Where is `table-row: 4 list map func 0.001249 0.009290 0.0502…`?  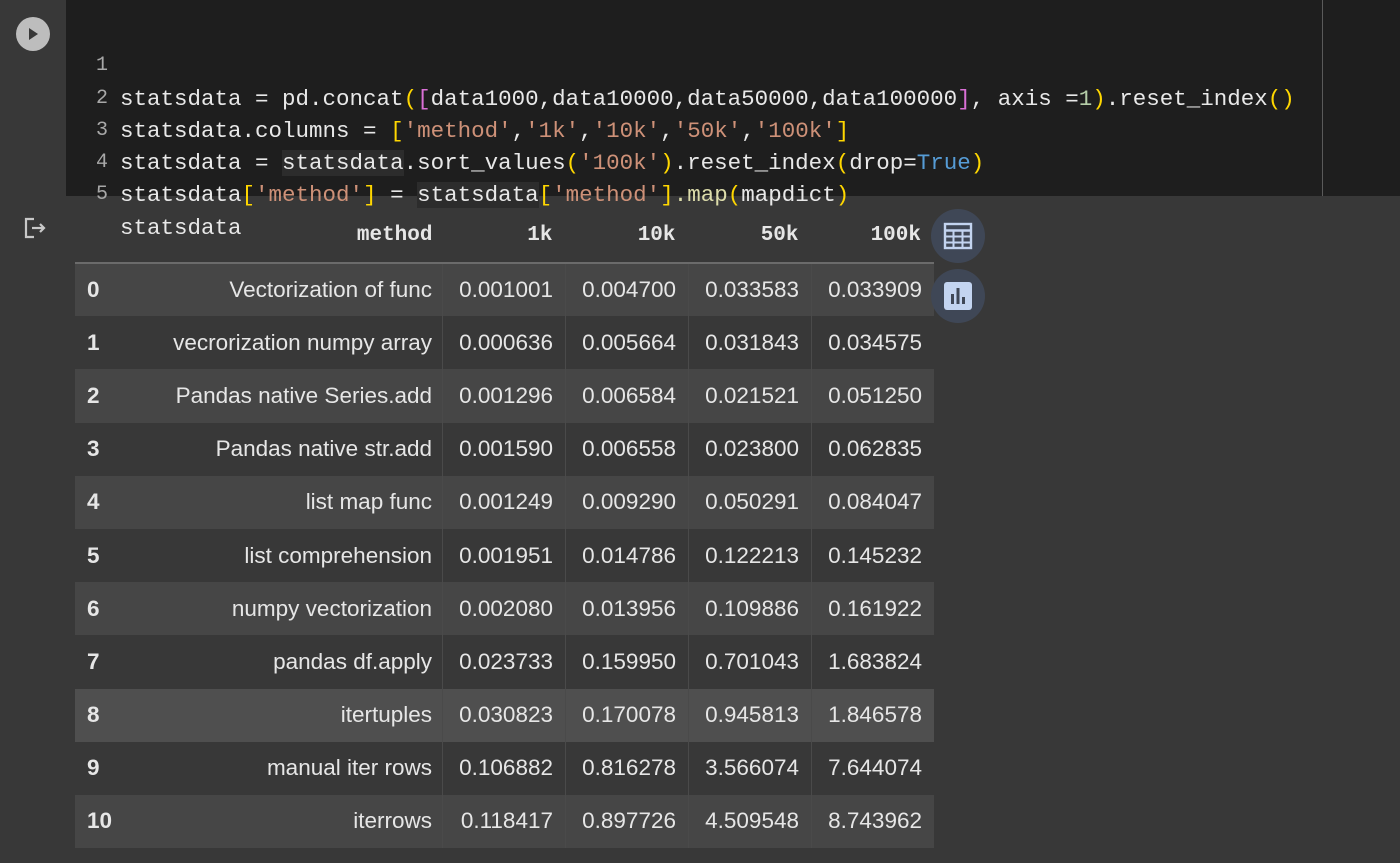
table-row: 4 list map func 0.001249 0.009290 0.0502… is located at coordinates (504, 502).